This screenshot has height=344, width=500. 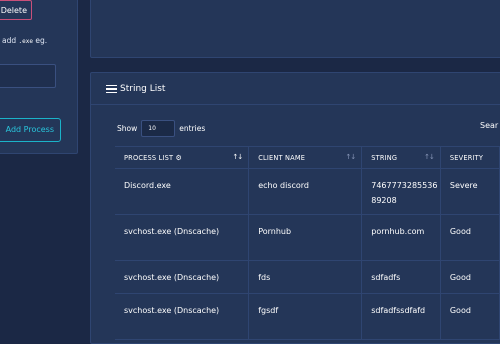 What do you see at coordinates (143, 89) in the screenshot?
I see `string-list-title: String List` at bounding box center [143, 89].